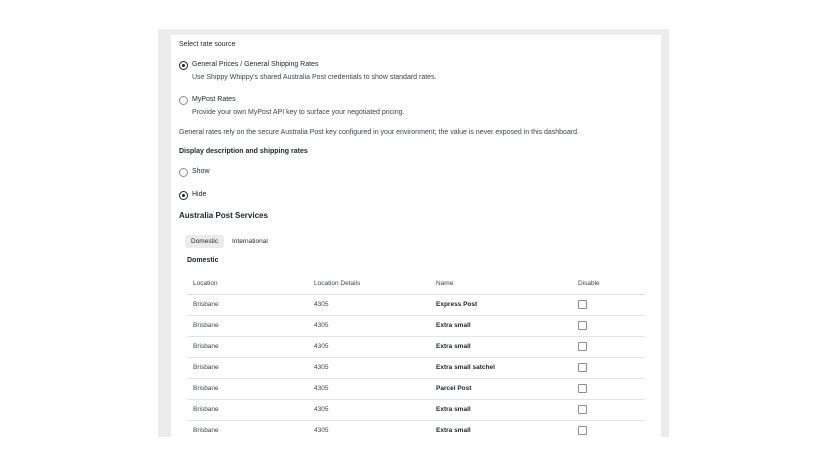 The width and height of the screenshot is (828, 466). I want to click on radio-mypost-rates, so click(183, 100).